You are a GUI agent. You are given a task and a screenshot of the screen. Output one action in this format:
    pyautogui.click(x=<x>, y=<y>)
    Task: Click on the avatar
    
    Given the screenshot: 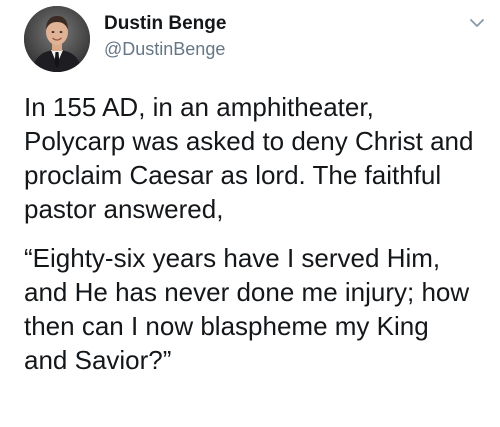 What is the action you would take?
    pyautogui.click(x=57, y=39)
    